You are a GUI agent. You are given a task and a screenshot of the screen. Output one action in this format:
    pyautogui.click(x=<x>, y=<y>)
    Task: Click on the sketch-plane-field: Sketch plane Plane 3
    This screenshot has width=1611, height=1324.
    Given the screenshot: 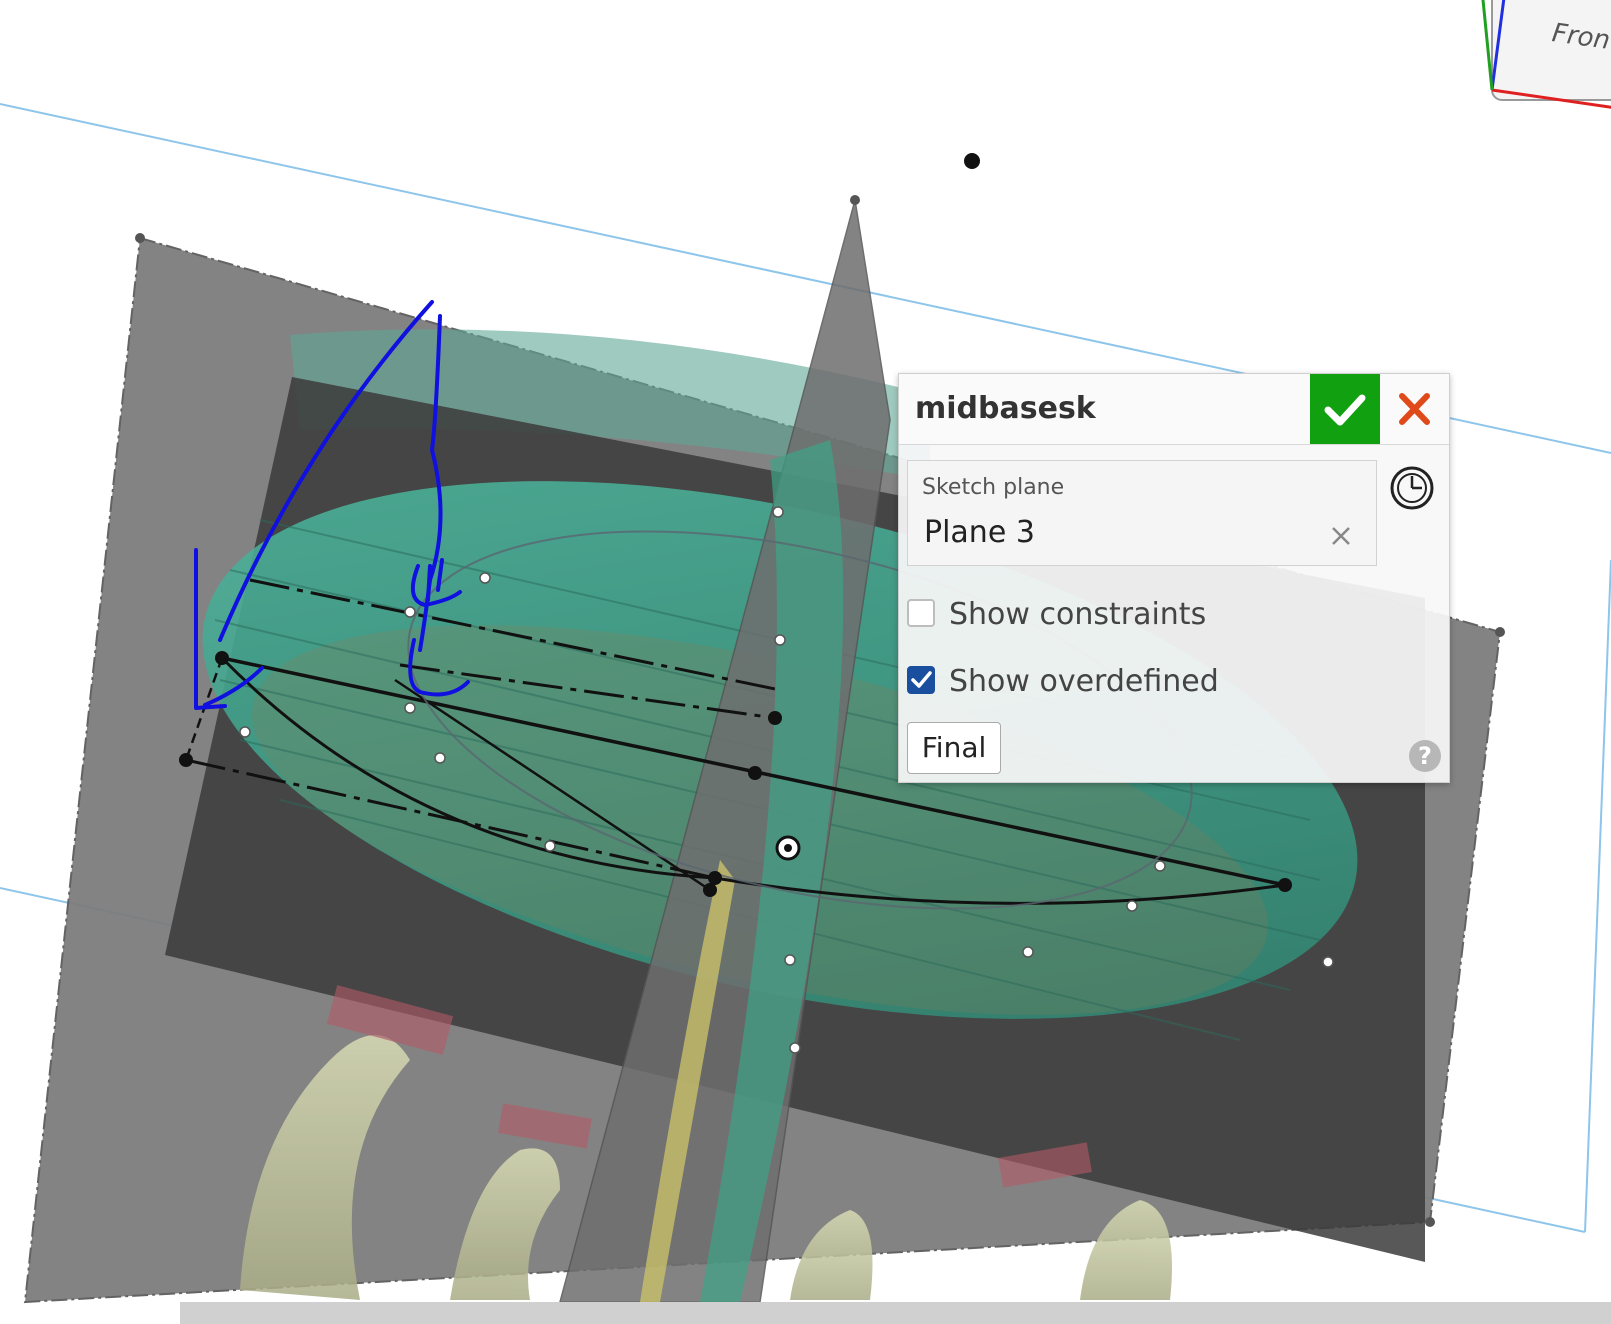 What is the action you would take?
    pyautogui.click(x=1142, y=513)
    